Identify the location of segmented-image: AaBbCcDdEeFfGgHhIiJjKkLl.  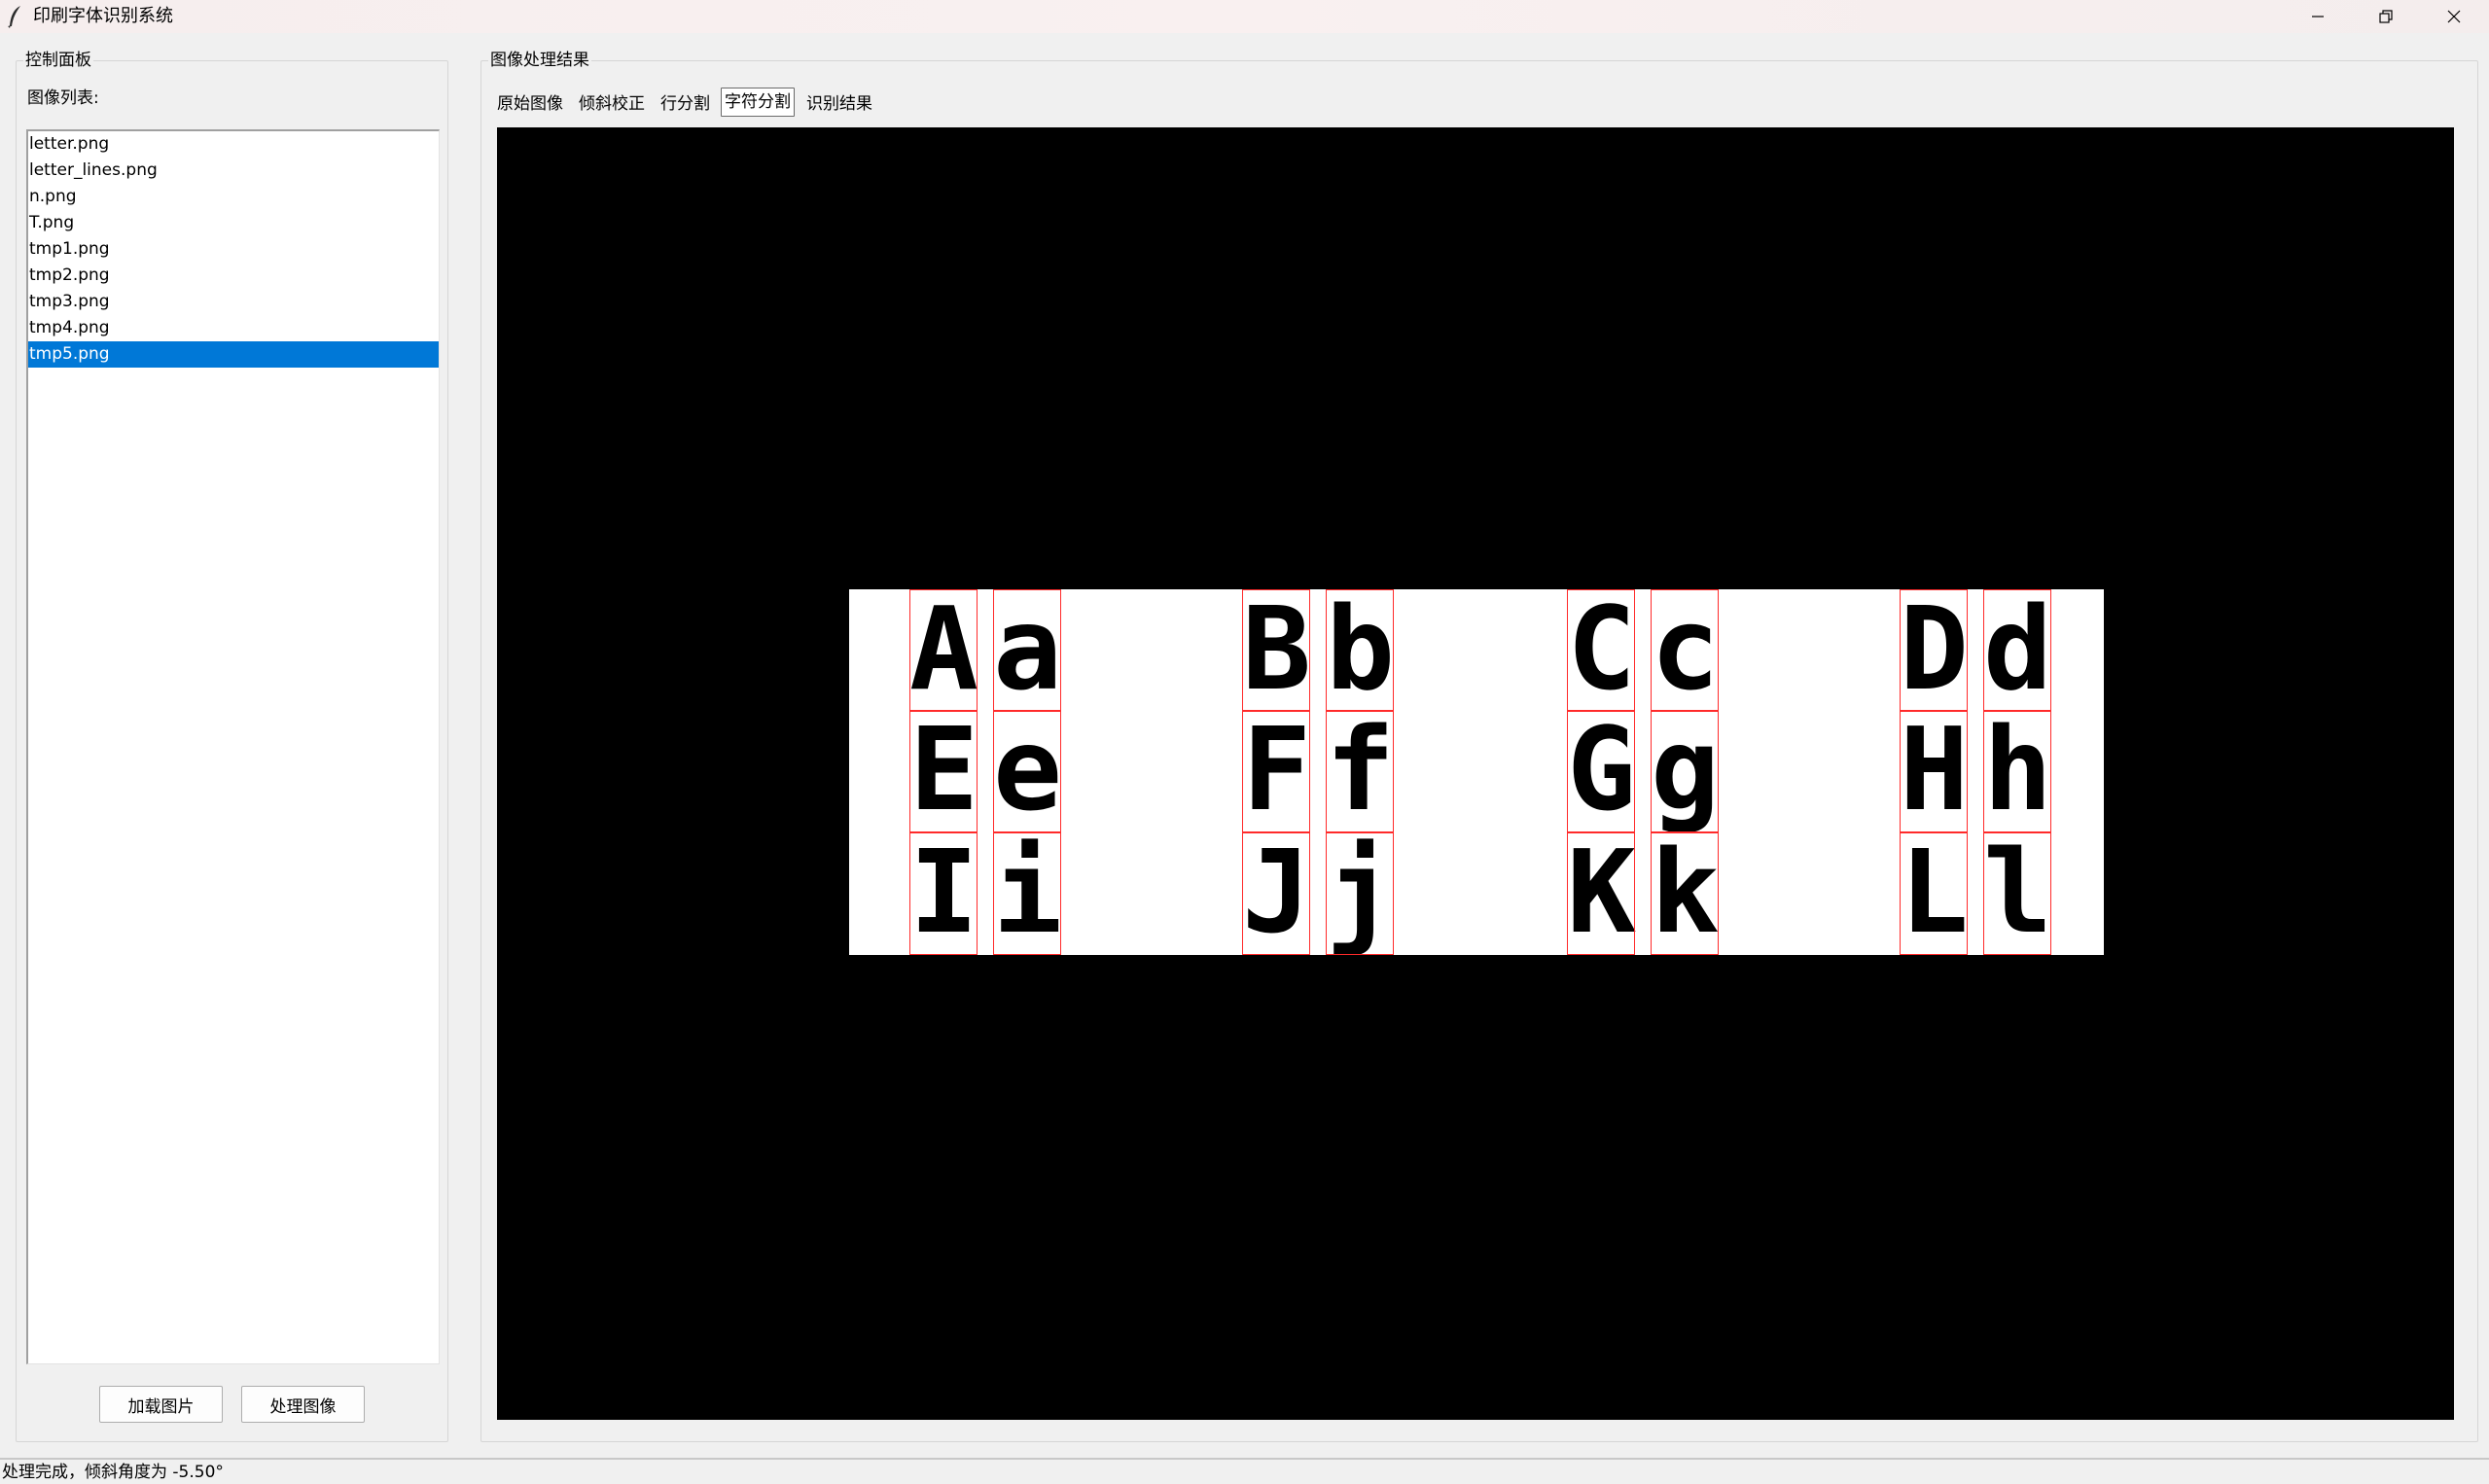
(1476, 772).